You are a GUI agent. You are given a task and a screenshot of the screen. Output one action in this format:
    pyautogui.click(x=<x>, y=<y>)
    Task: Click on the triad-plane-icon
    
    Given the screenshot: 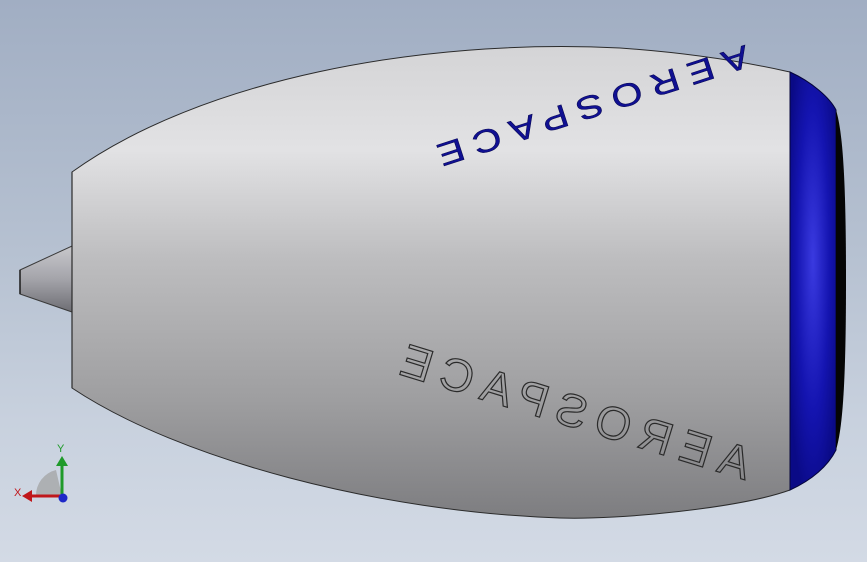 What is the action you would take?
    pyautogui.click(x=48, y=483)
    